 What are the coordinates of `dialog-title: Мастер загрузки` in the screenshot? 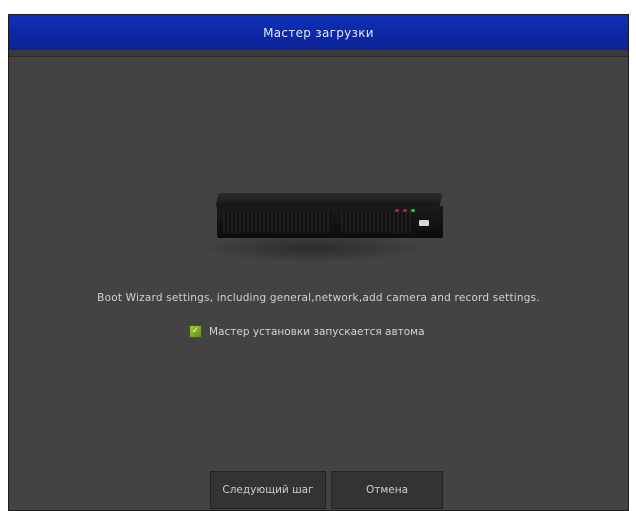 It's located at (318, 32).